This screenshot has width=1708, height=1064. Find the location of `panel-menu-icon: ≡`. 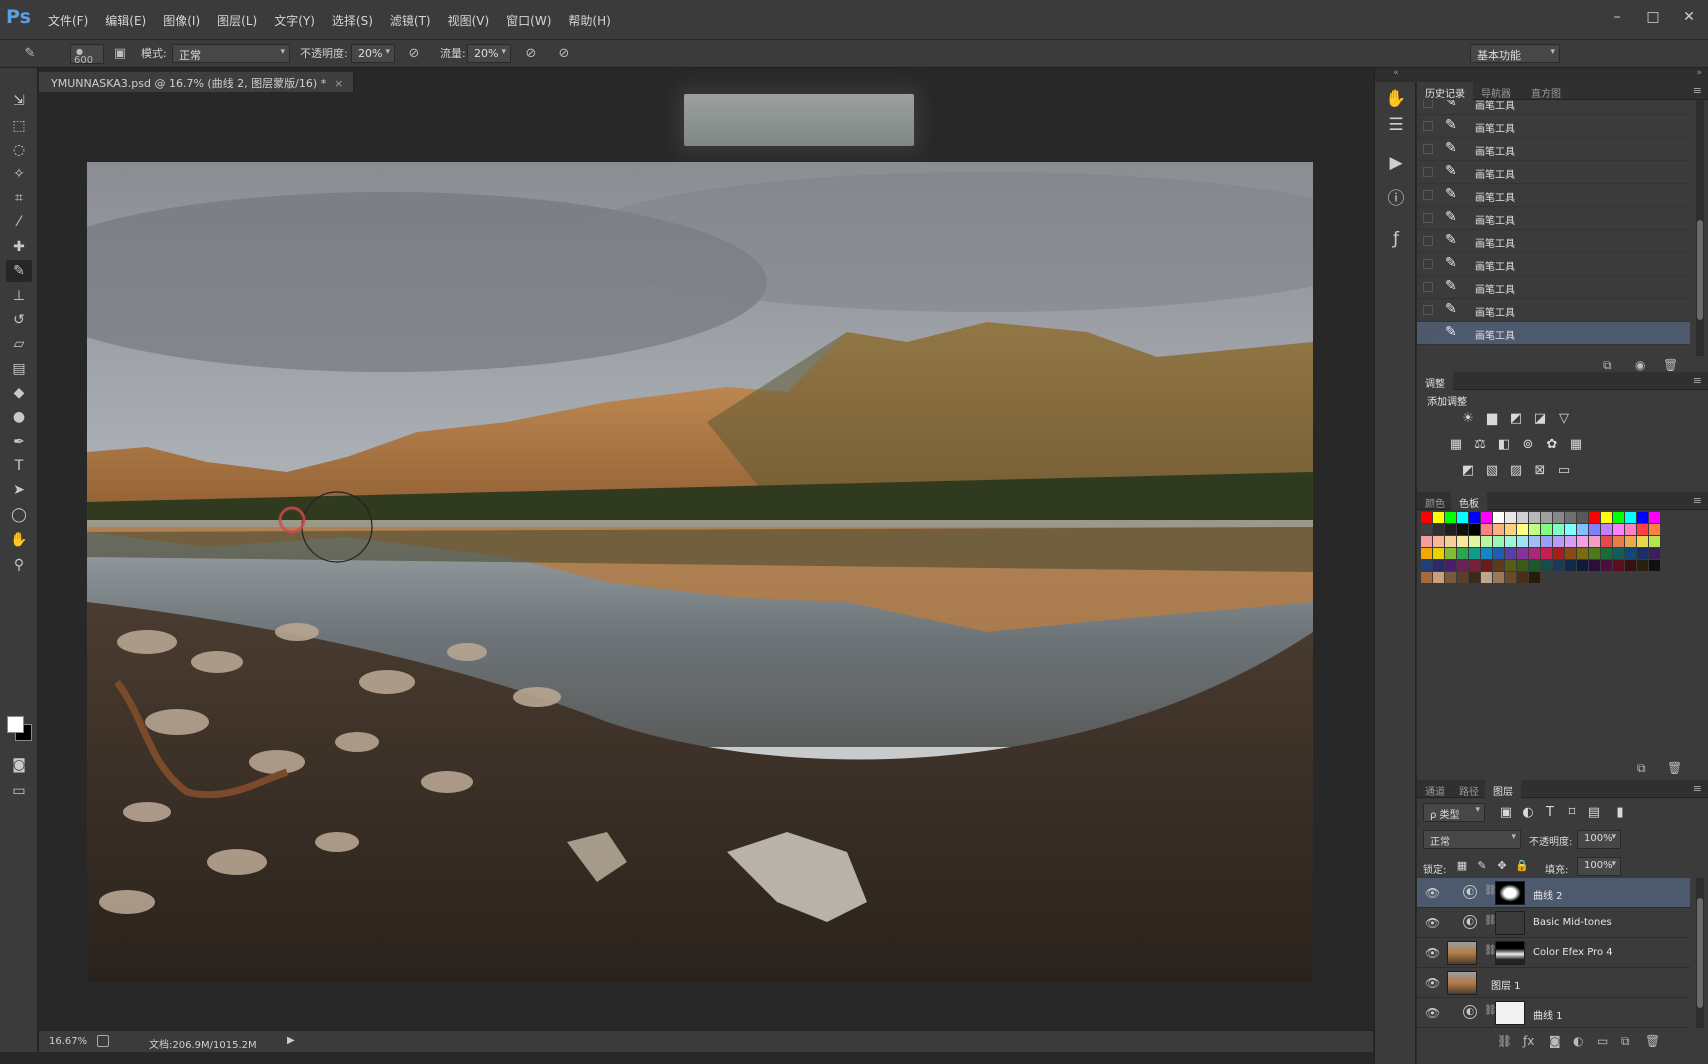

panel-menu-icon: ≡ is located at coordinates (1697, 90).